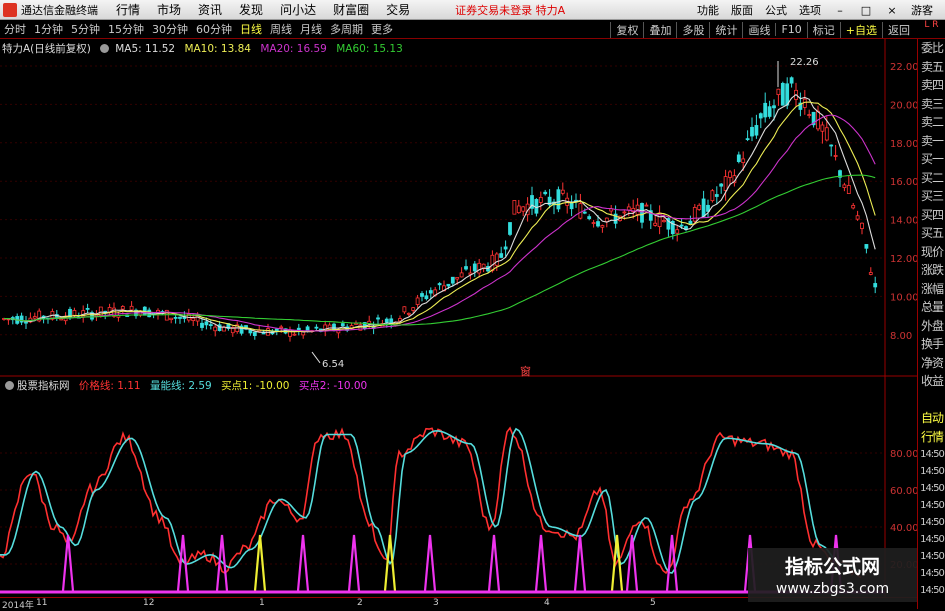 The image size is (945, 611). I want to click on menu-layout: 版面, so click(742, 10).